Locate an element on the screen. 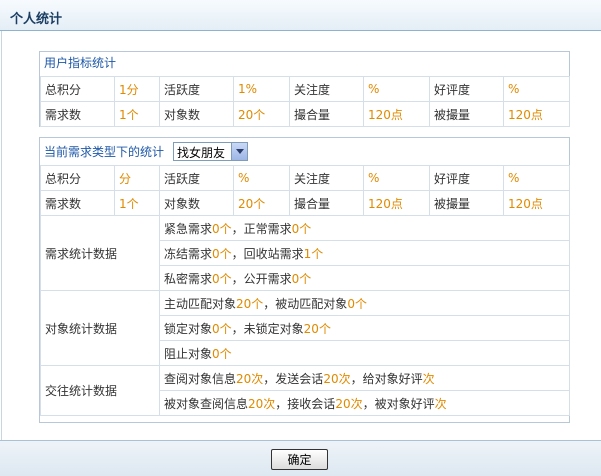  section-line: 阻止对象0个 is located at coordinates (364, 353).